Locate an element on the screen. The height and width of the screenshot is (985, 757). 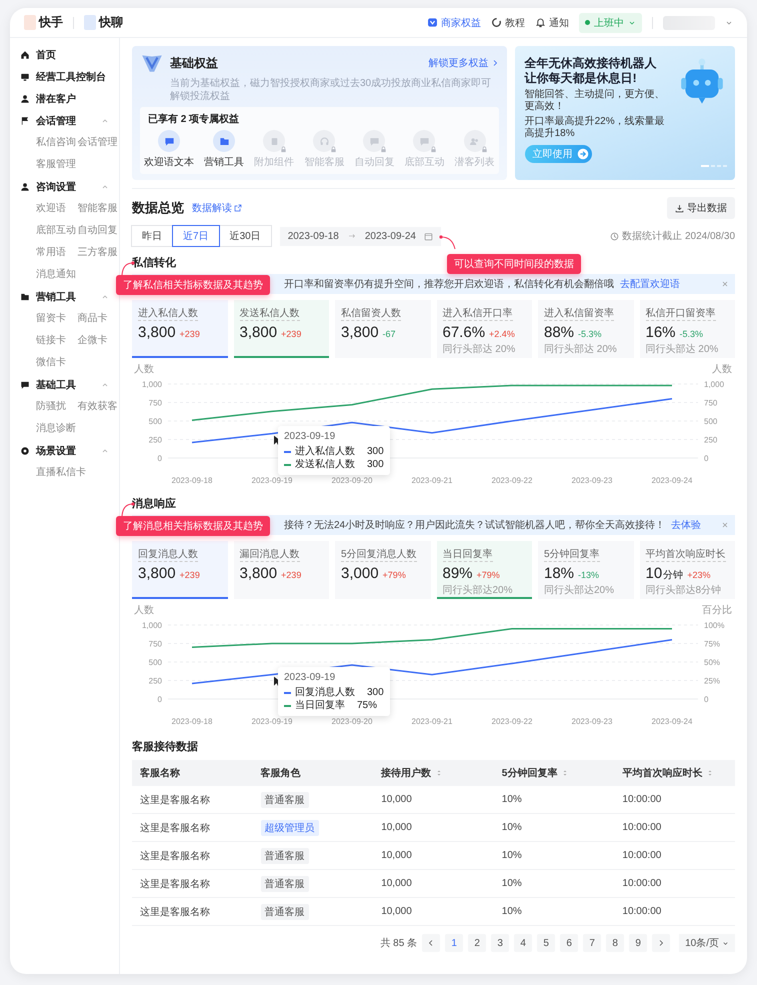
data-guide-link: 数据解读 is located at coordinates (217, 208).